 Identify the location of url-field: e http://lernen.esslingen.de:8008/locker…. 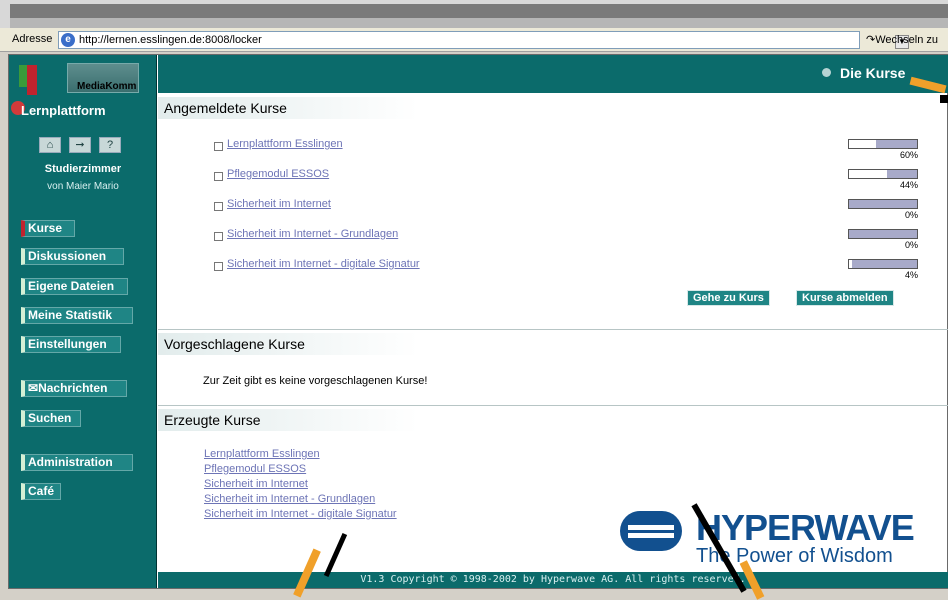
(483, 40).